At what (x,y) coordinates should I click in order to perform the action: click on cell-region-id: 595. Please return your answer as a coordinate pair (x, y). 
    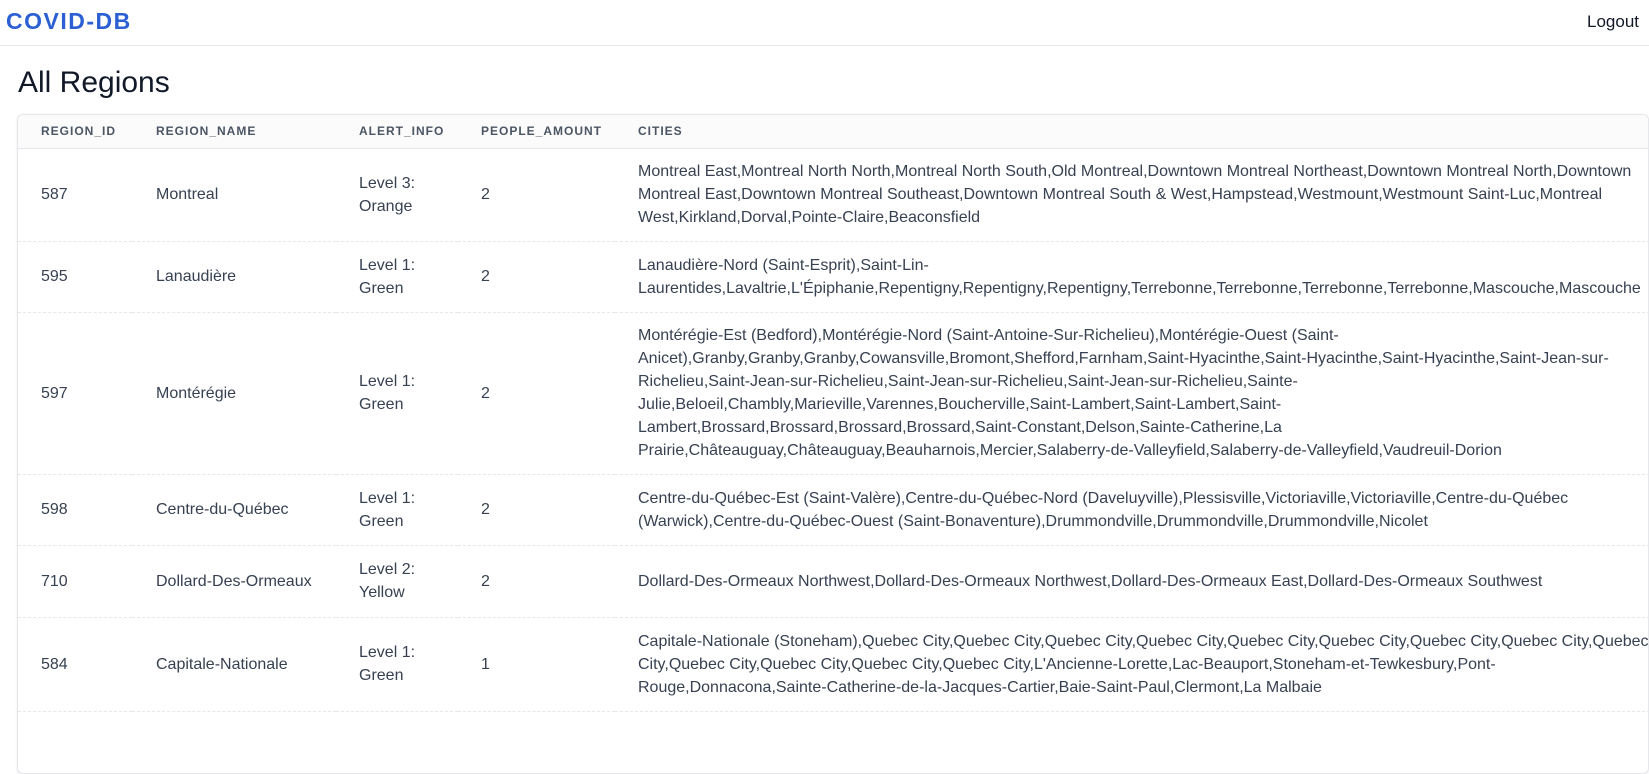
    Looking at the image, I should click on (54, 276).